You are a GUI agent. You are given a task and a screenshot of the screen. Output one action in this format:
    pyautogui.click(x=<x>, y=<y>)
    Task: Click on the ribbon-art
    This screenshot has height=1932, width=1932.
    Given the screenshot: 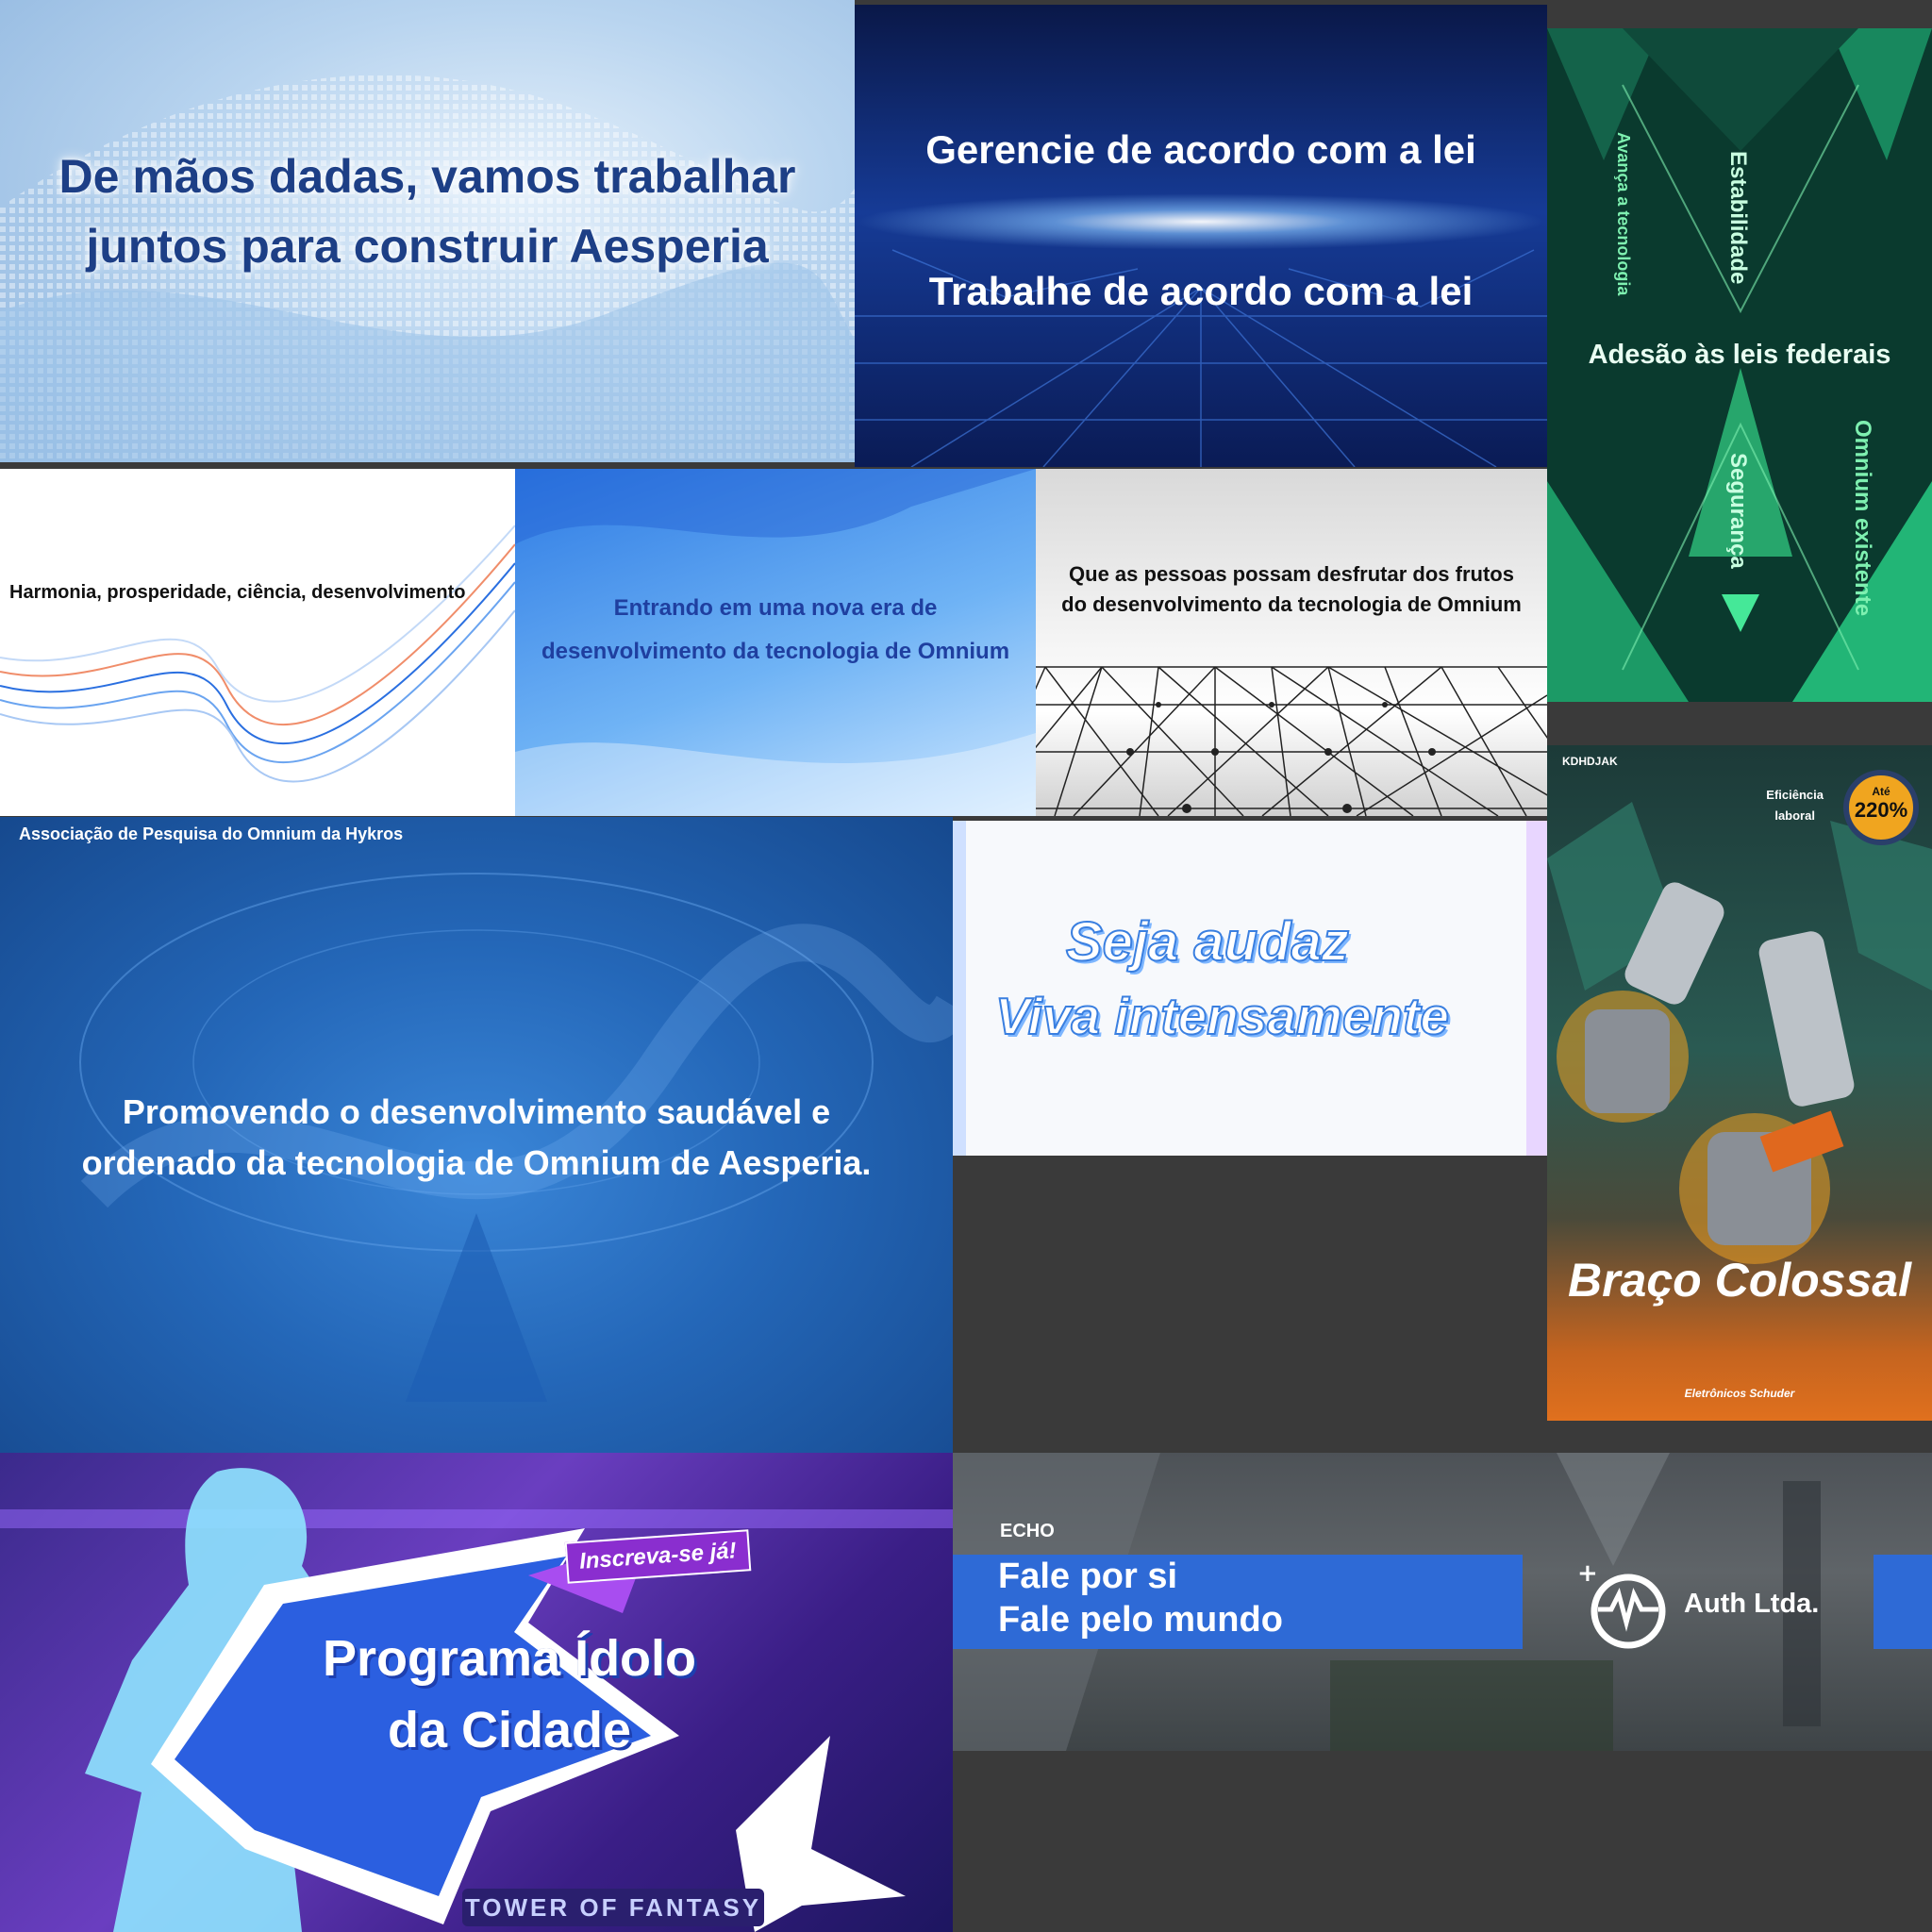 What is the action you would take?
    pyautogui.click(x=257, y=654)
    